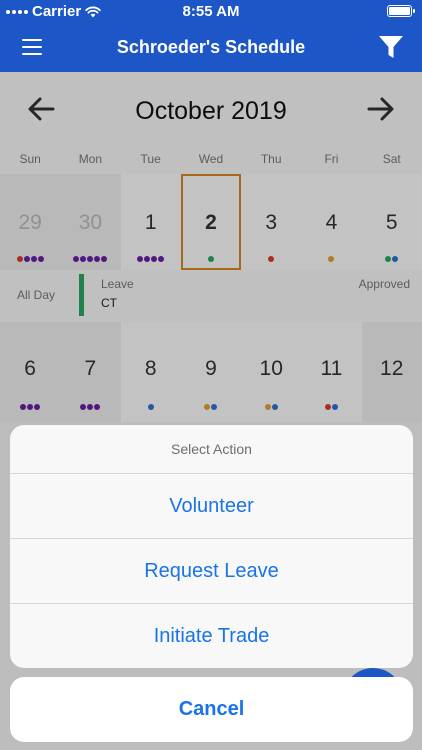  What do you see at coordinates (391, 47) in the screenshot?
I see `filter-funnel-icon` at bounding box center [391, 47].